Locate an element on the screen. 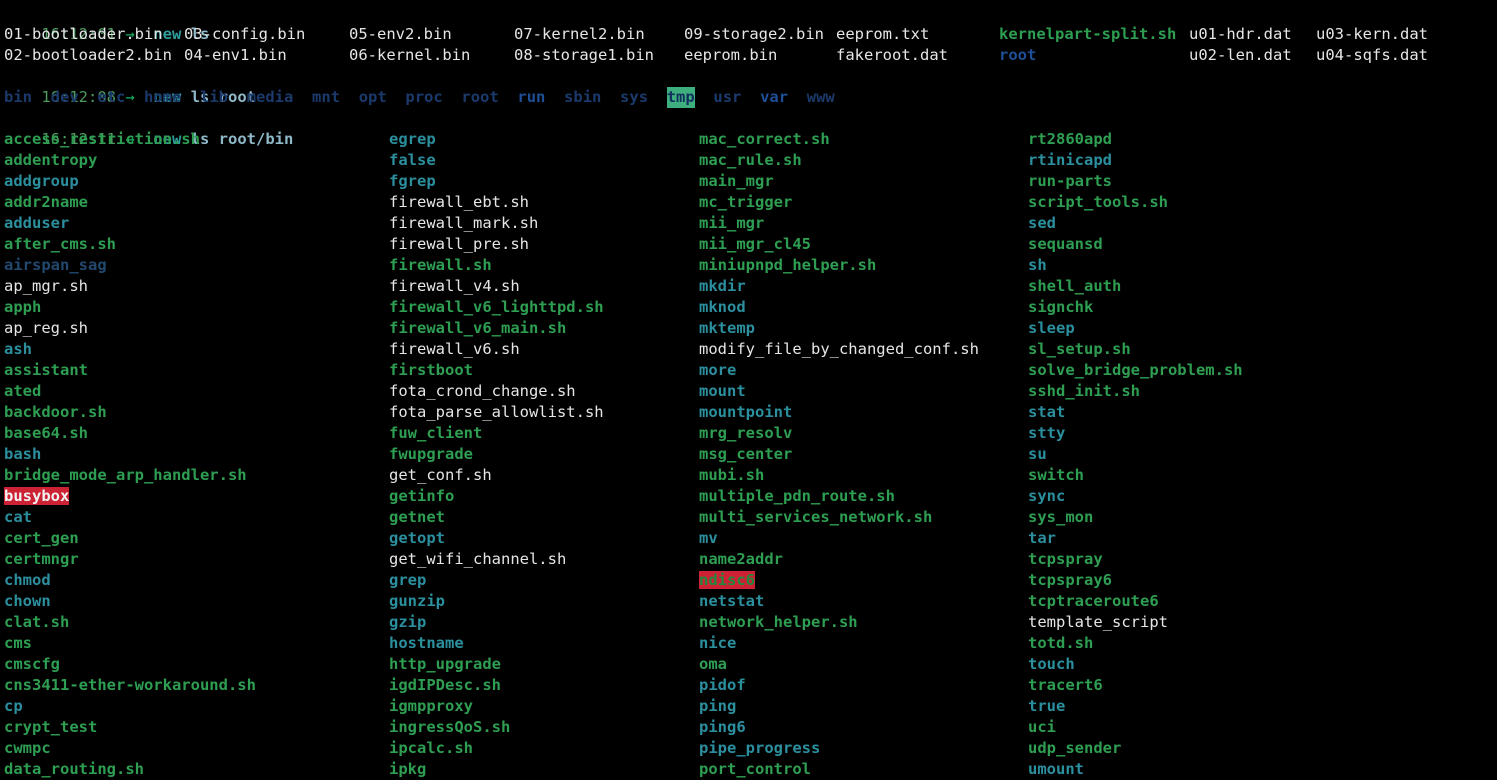  ls-file-entry: u03-kern.dat is located at coordinates (1372, 34).